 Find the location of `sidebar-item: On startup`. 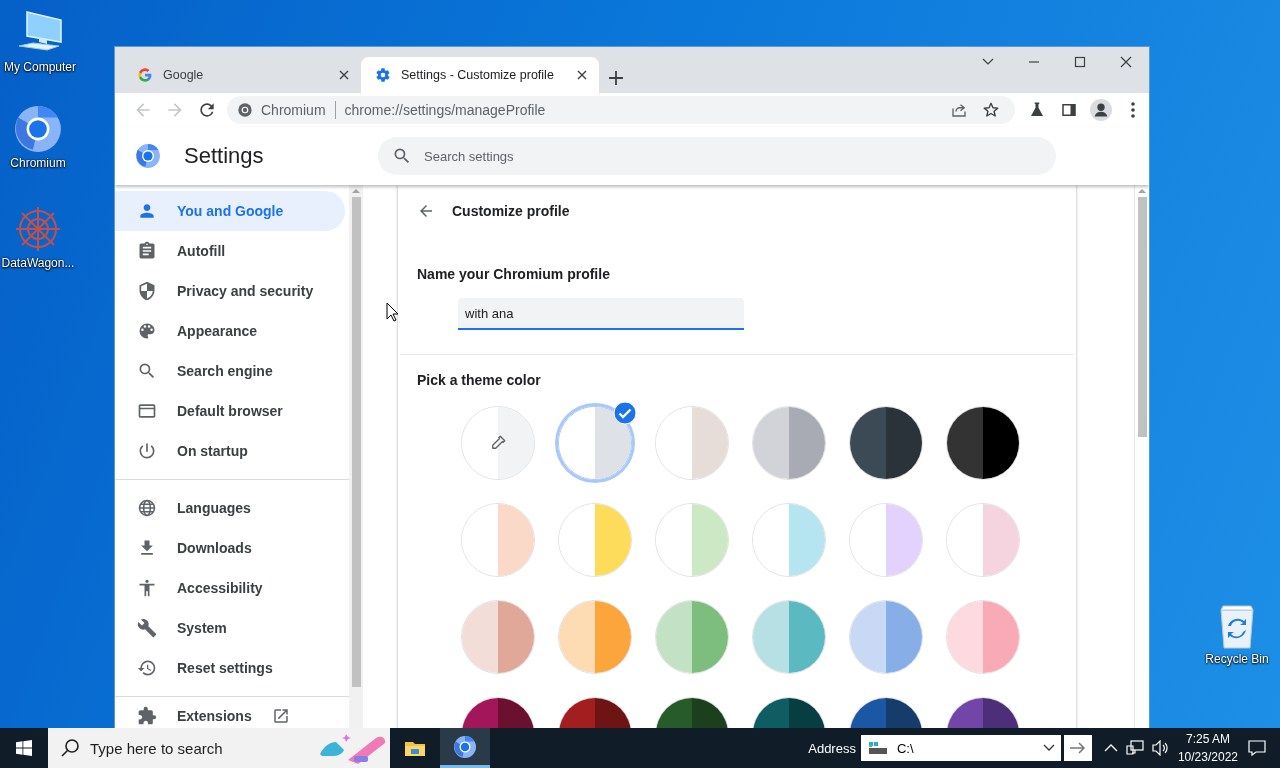

sidebar-item: On startup is located at coordinates (230, 451).